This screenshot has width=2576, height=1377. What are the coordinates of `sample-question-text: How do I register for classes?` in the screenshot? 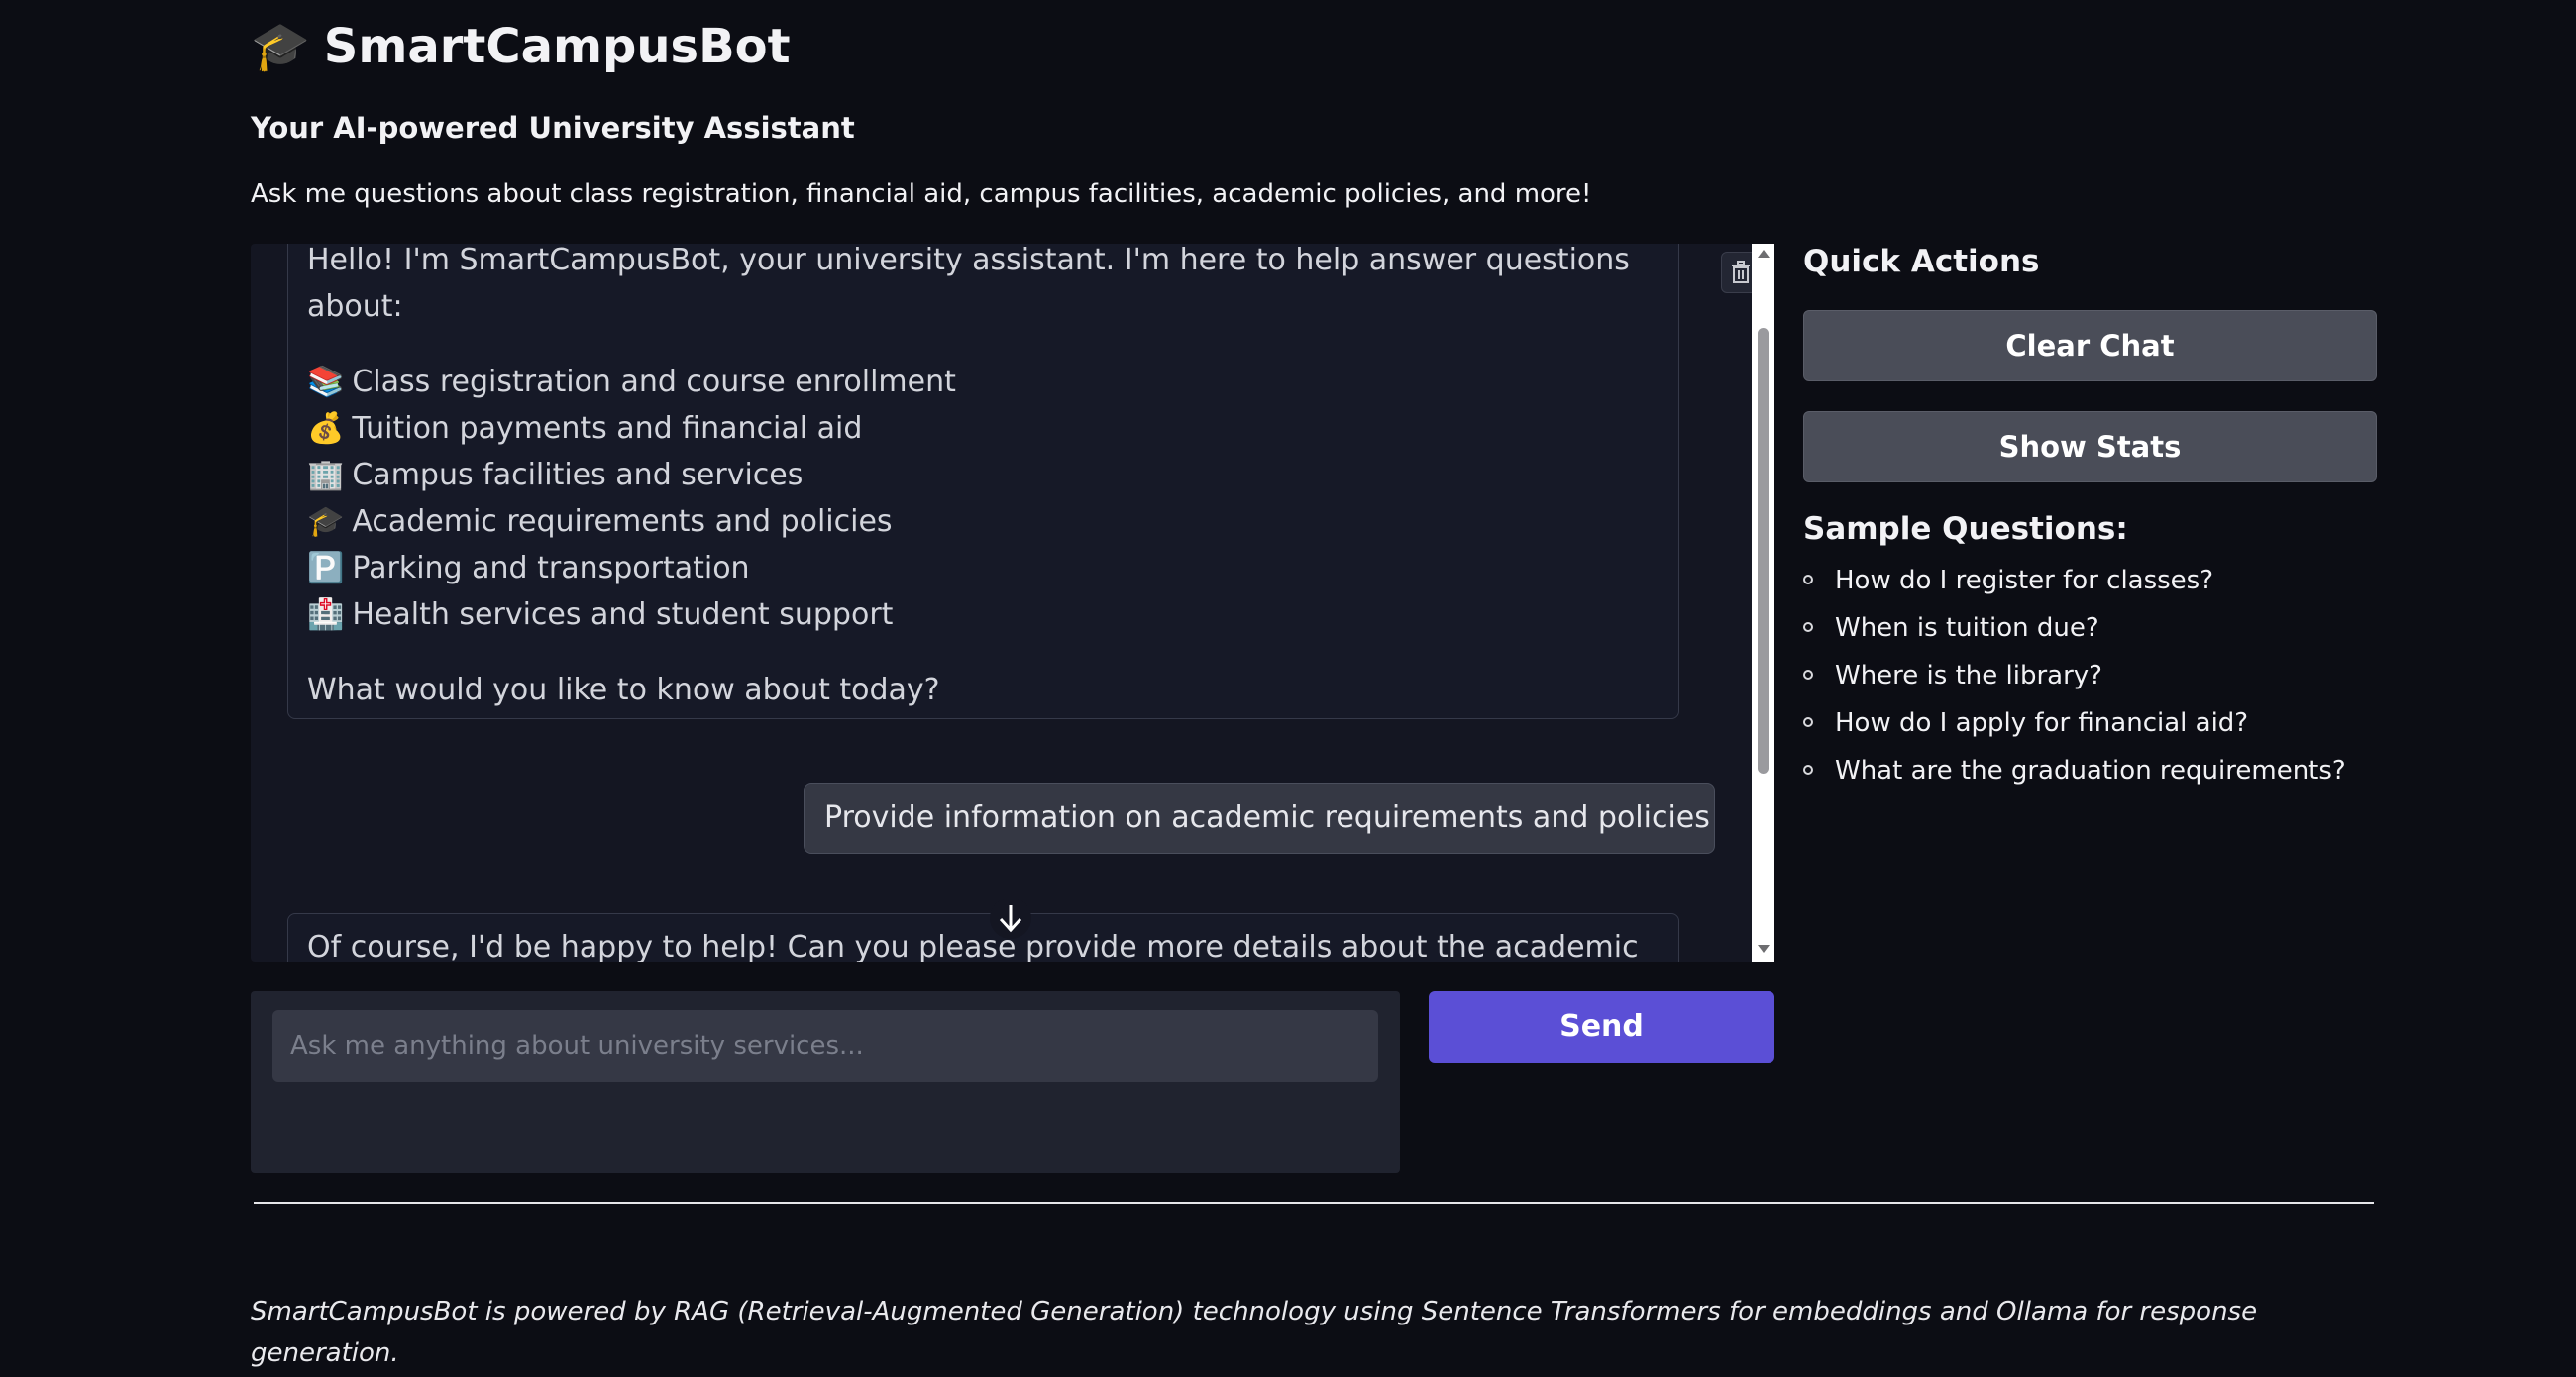 It's located at (2024, 580).